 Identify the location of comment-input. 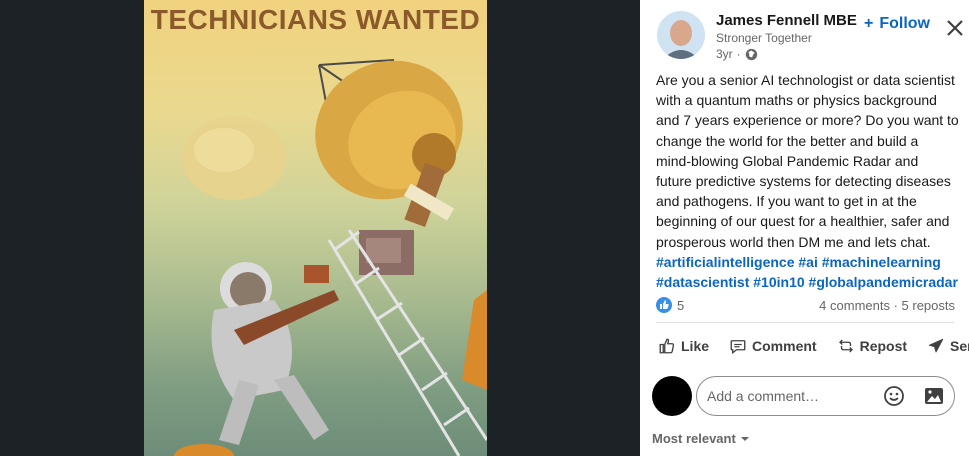
(792, 396).